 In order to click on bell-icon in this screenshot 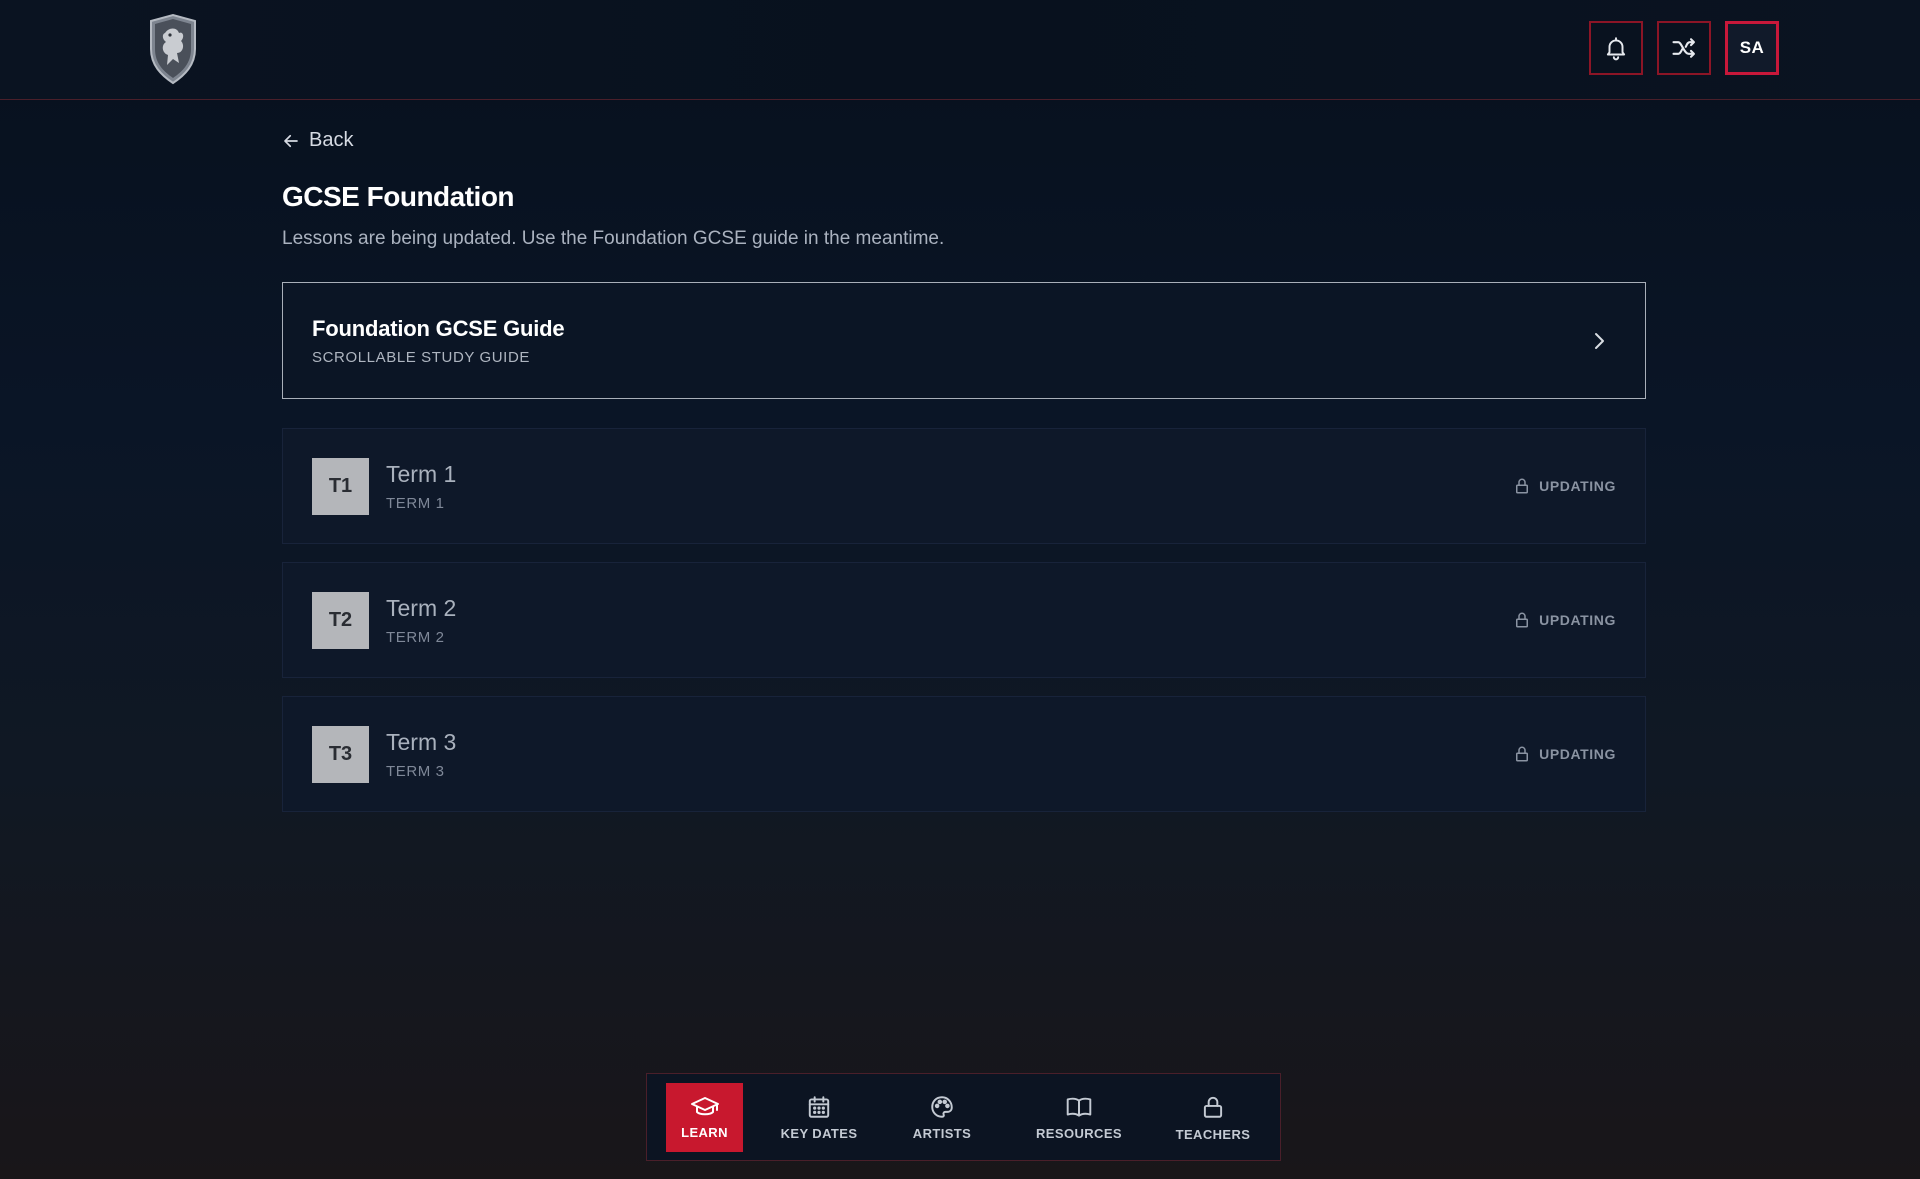, I will do `click(1616, 49)`.